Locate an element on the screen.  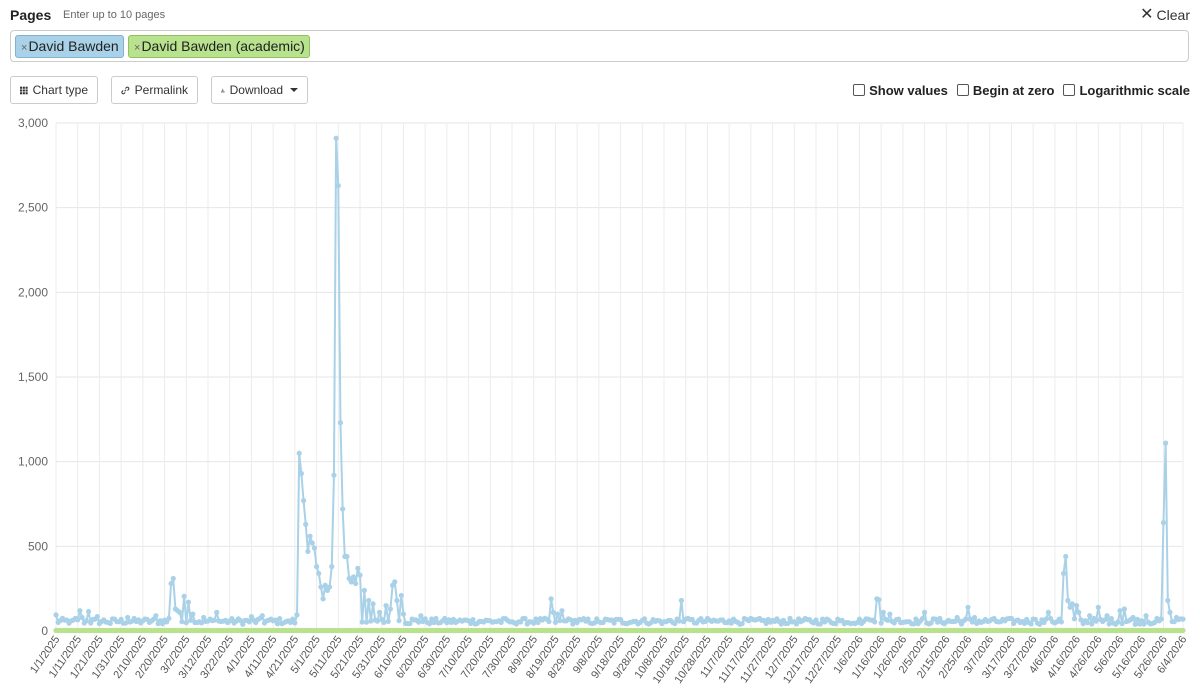
clear-button: ✕ Clear is located at coordinates (1165, 15).